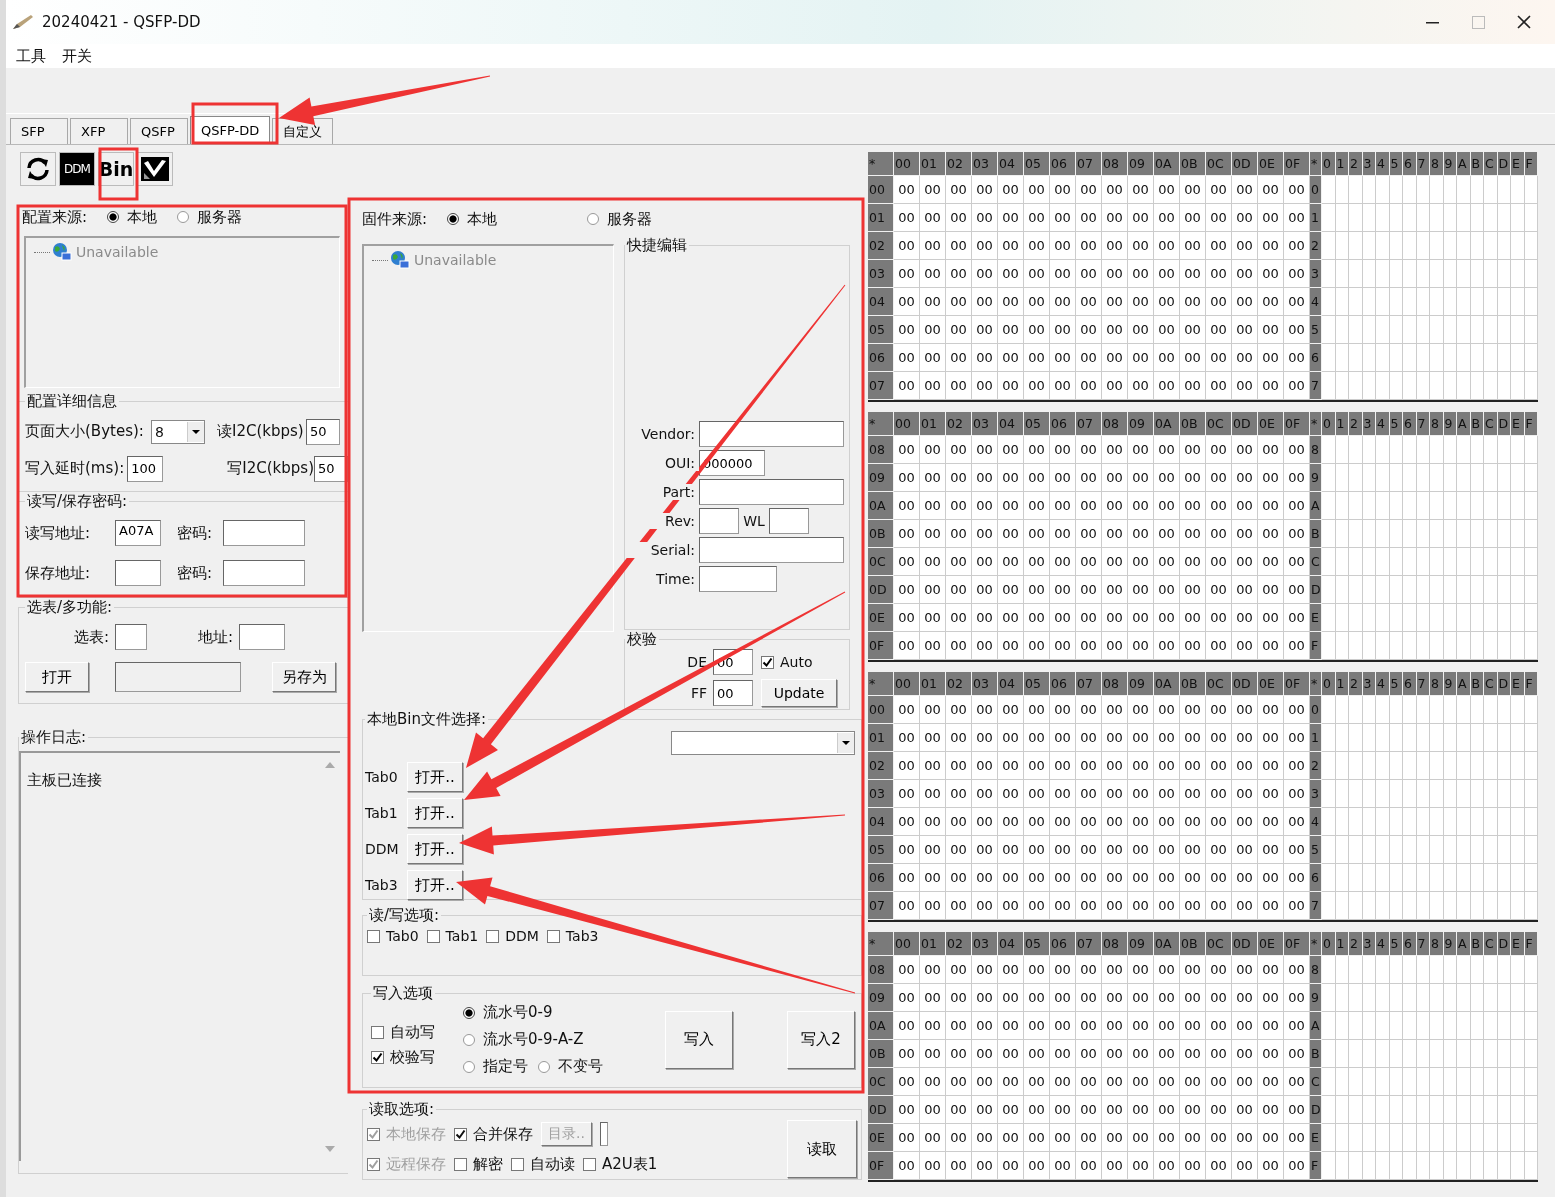  I want to click on bin-button: Bin, so click(116, 169).